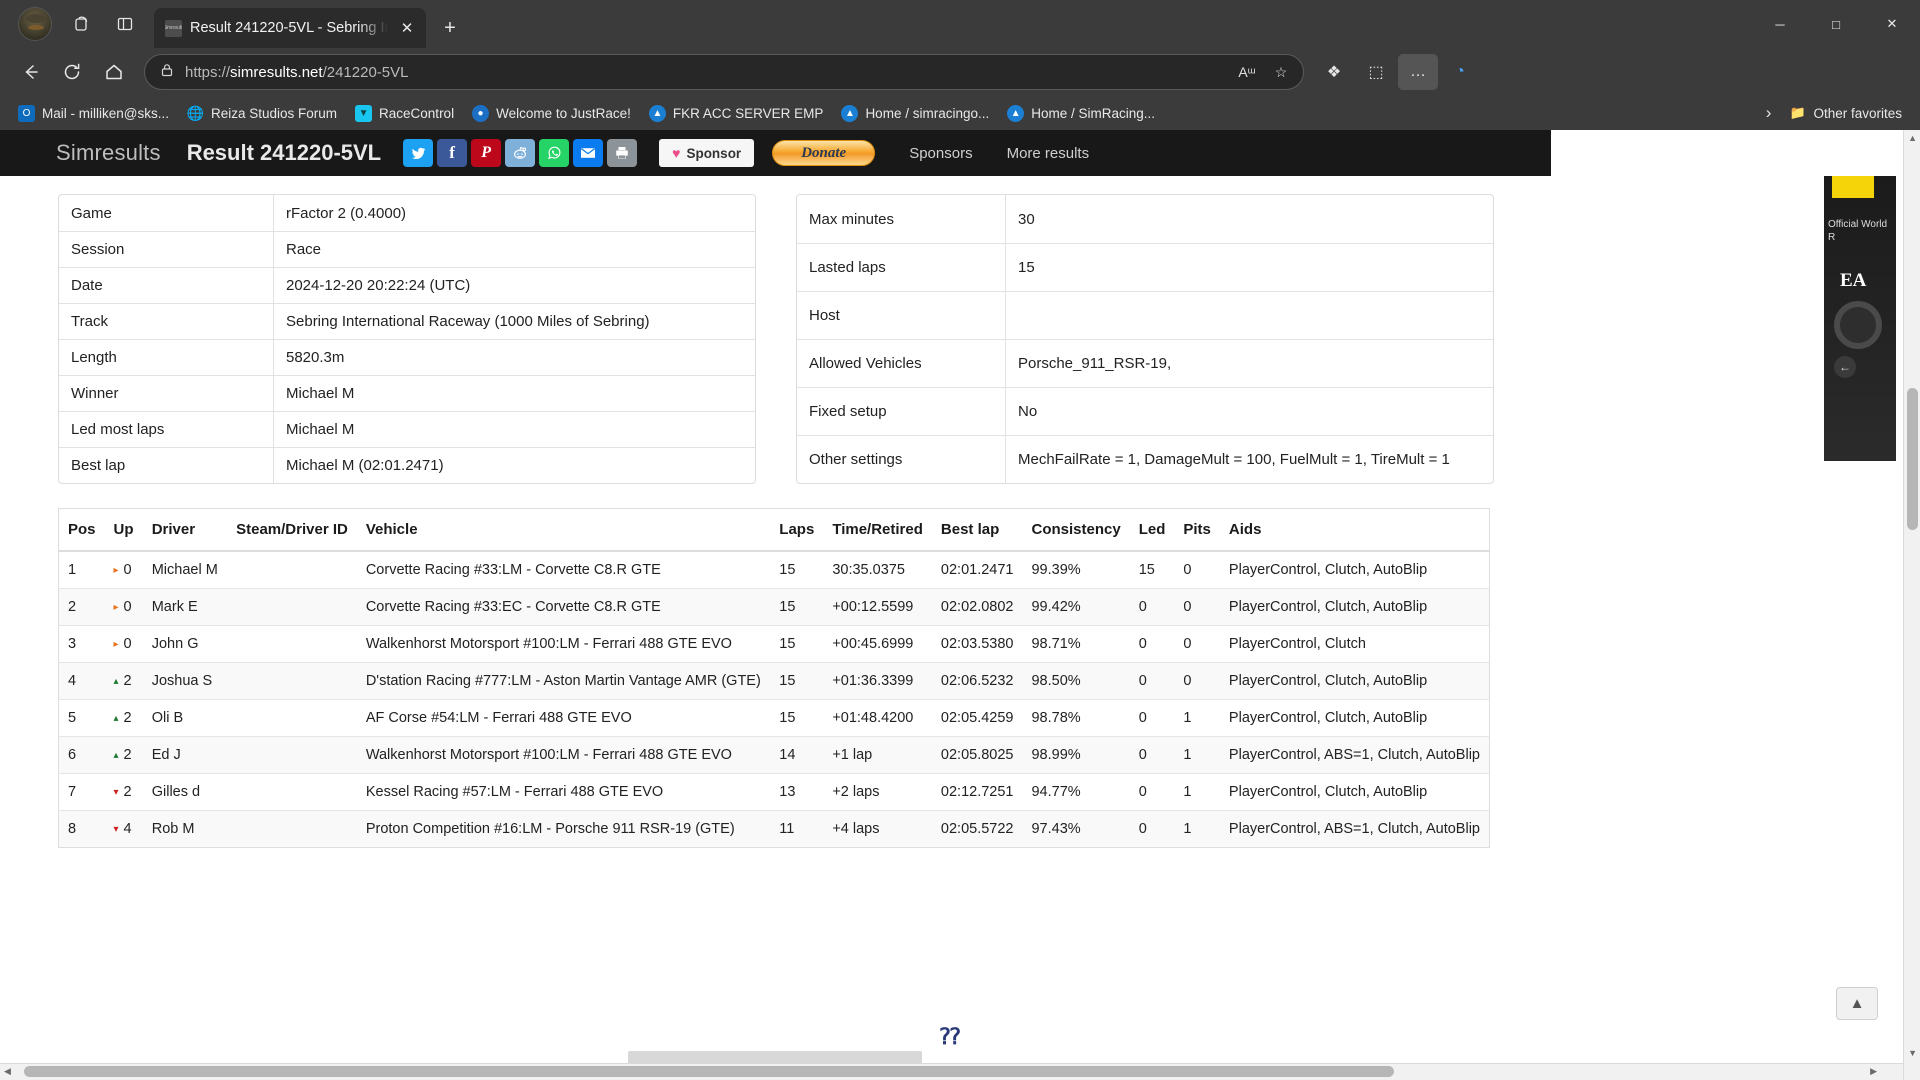 The height and width of the screenshot is (1080, 1920). I want to click on email-share-button, so click(588, 153).